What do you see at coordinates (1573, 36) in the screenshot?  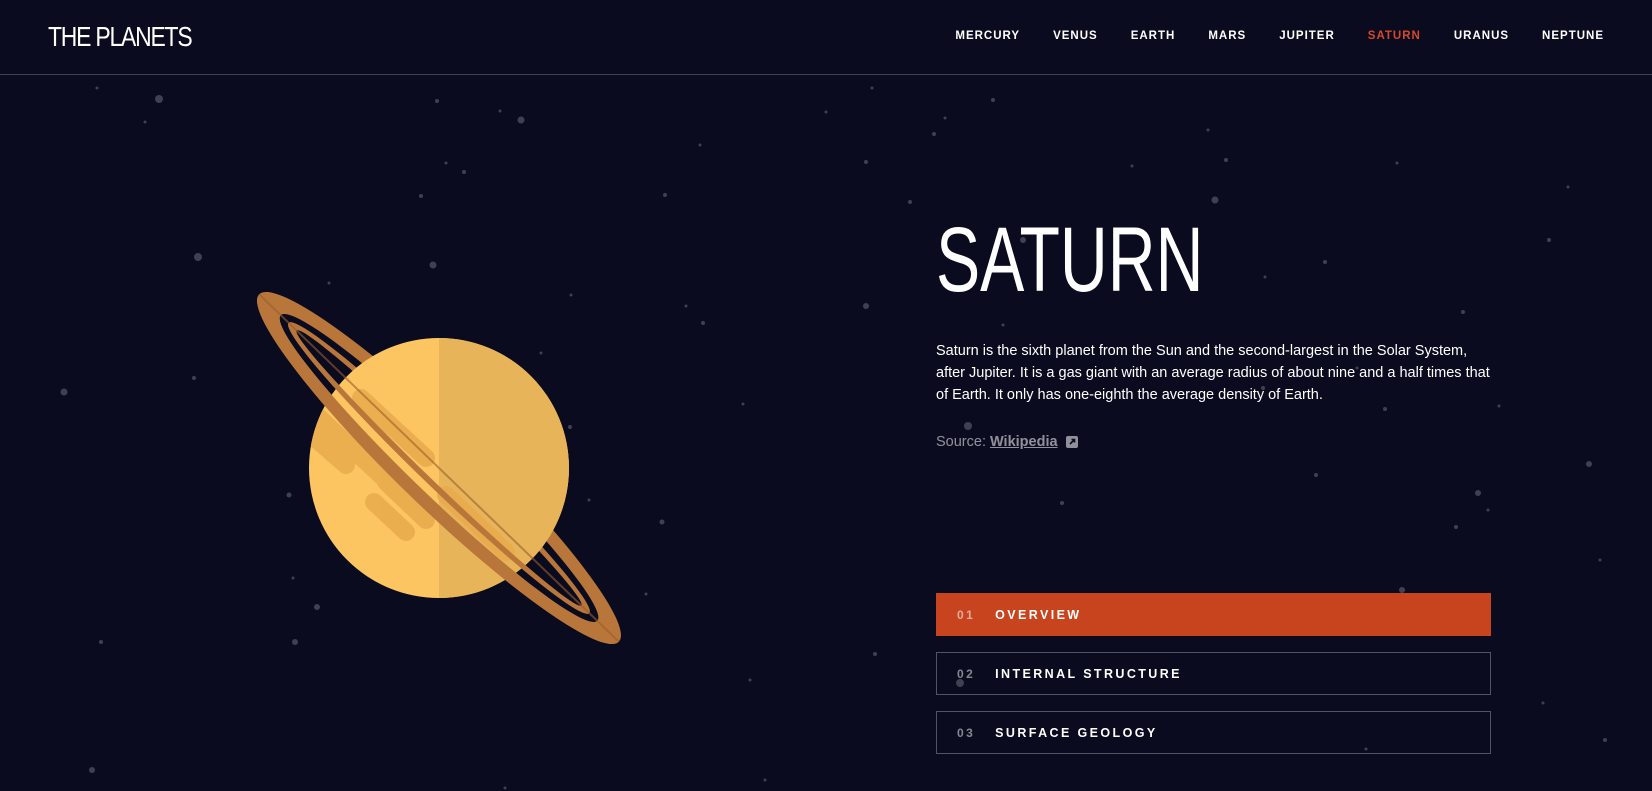 I see `nav-item-neptune: NEPTUNE` at bounding box center [1573, 36].